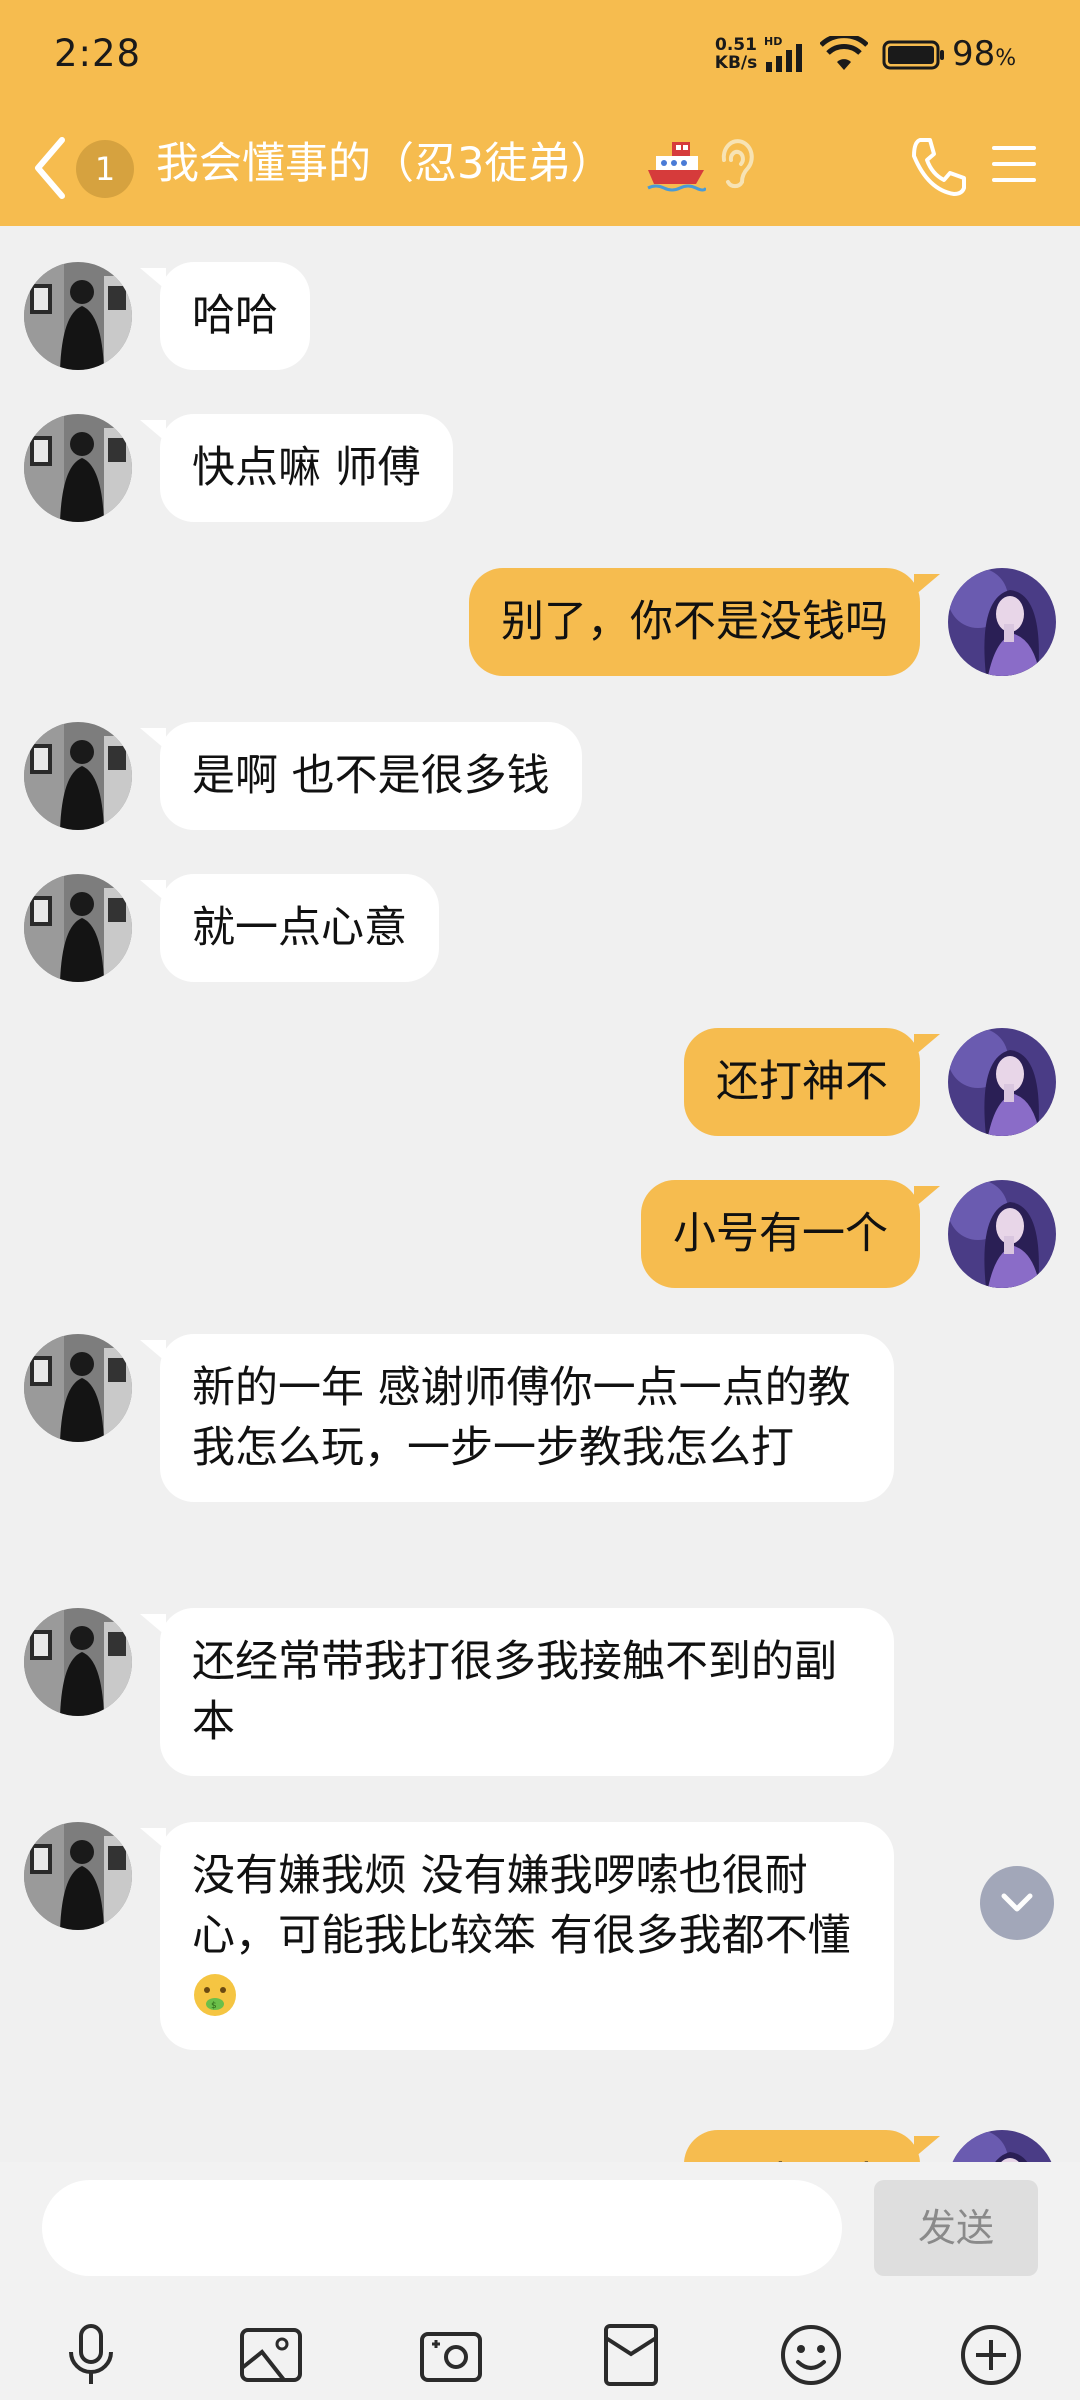 This screenshot has width=1080, height=2400. Describe the element at coordinates (98, 53) in the screenshot. I see `status-time: 2:28` at that location.